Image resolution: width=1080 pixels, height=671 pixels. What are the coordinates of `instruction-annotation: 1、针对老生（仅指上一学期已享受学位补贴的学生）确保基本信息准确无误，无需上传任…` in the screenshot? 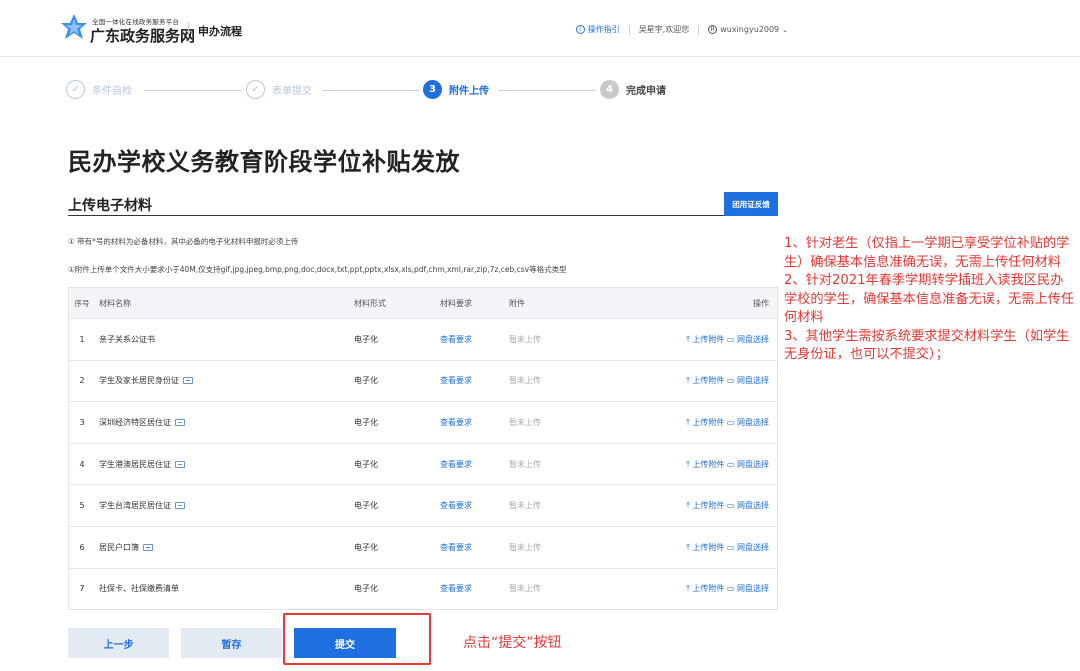 It's located at (930, 300).